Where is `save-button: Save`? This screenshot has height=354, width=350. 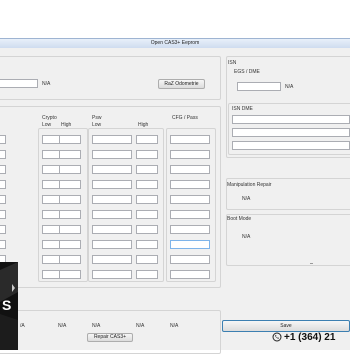
save-button: Save is located at coordinates (286, 326).